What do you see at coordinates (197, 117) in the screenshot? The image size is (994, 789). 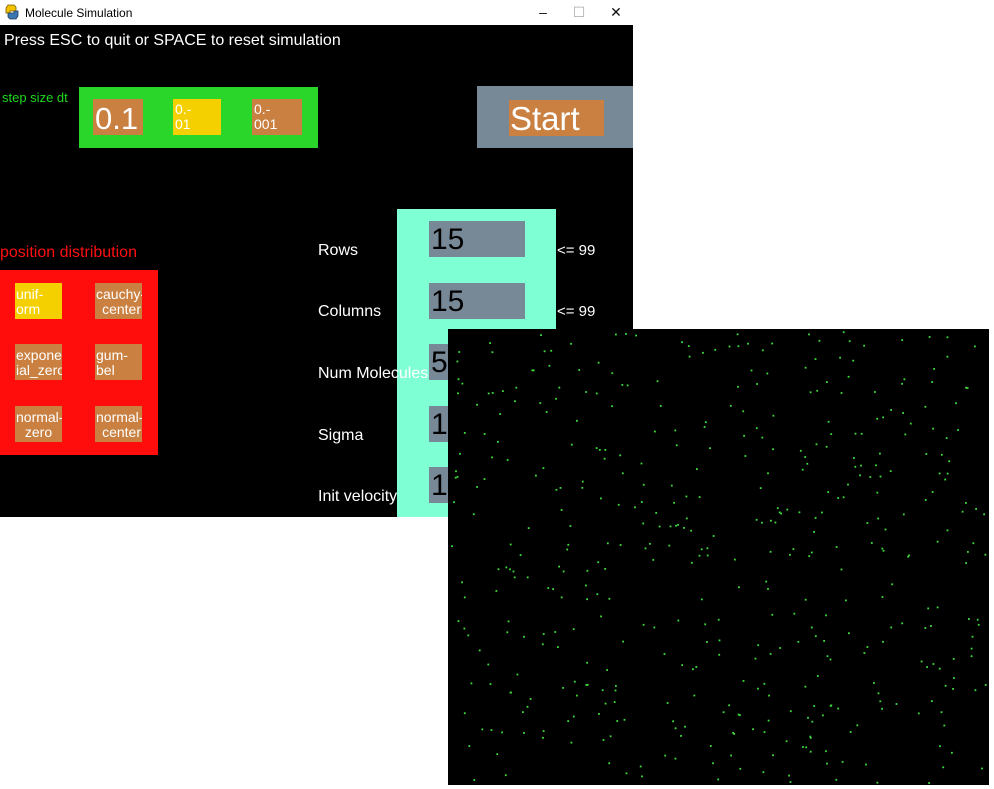 I see `step-option-0.01: 0.- 01` at bounding box center [197, 117].